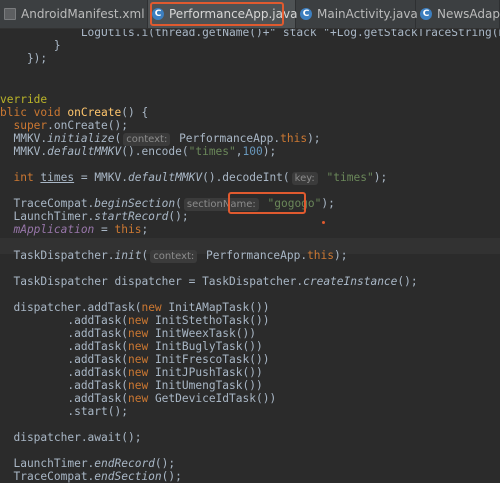  Describe the element at coordinates (304, 178) in the screenshot. I see `param-hint: key:` at that location.